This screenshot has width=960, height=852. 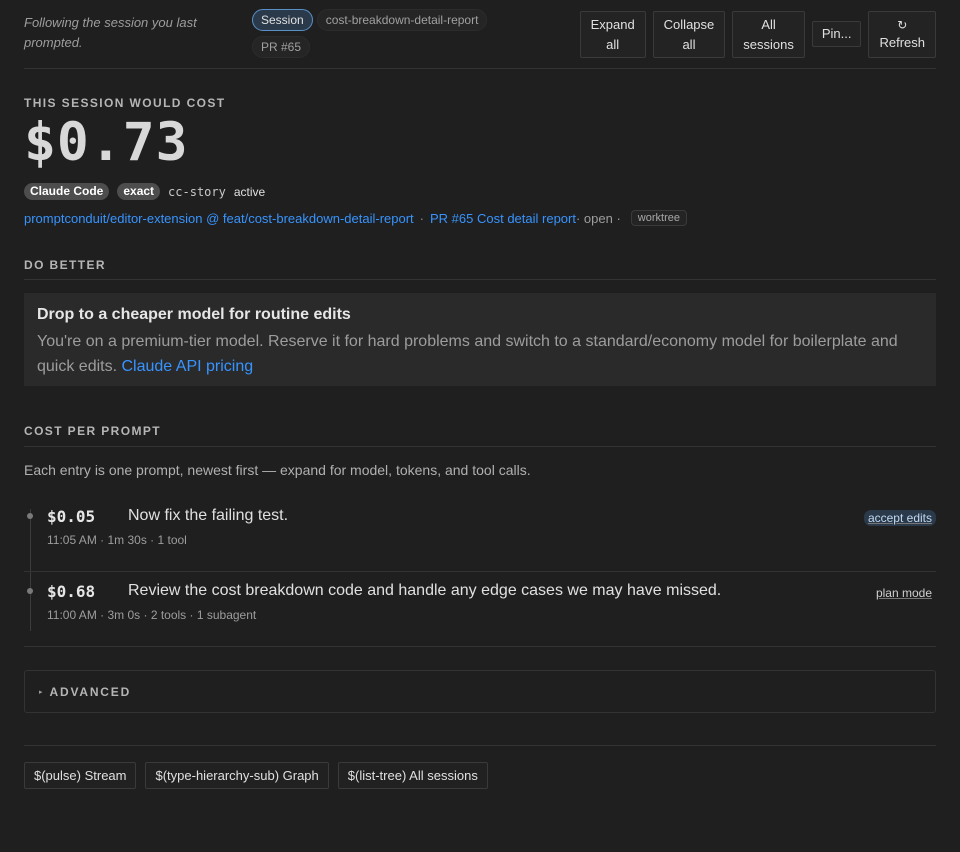 What do you see at coordinates (67, 191) in the screenshot?
I see `tag-agent: Claude Code` at bounding box center [67, 191].